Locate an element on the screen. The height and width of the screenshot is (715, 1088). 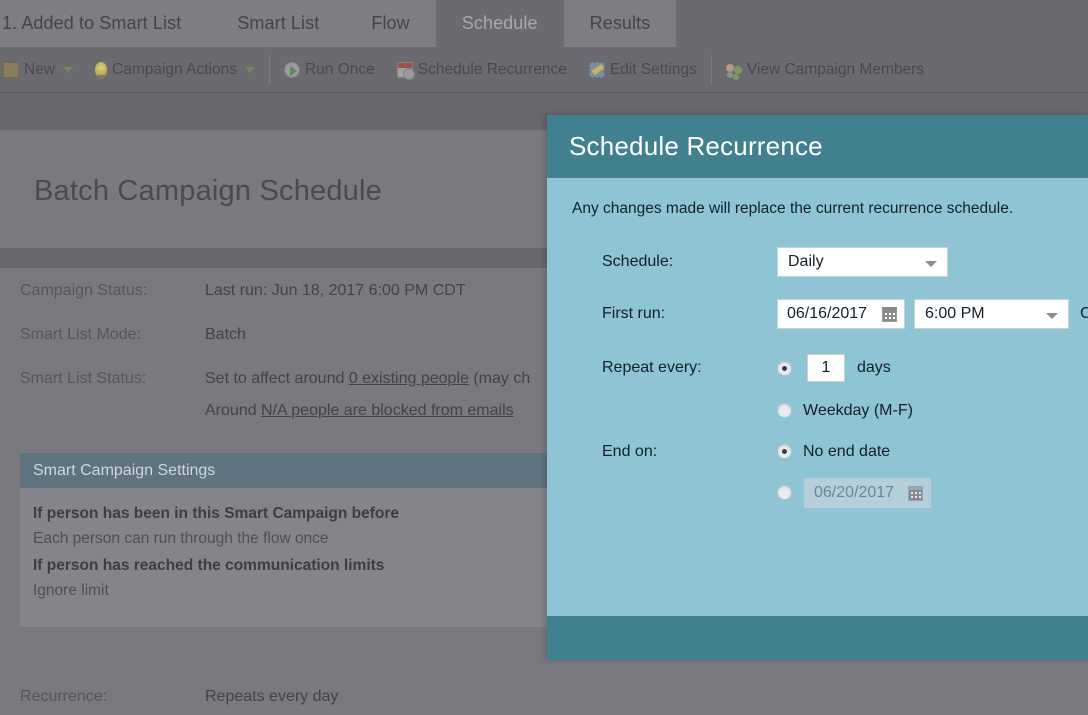
schedule-select: Daily is located at coordinates (862, 262).